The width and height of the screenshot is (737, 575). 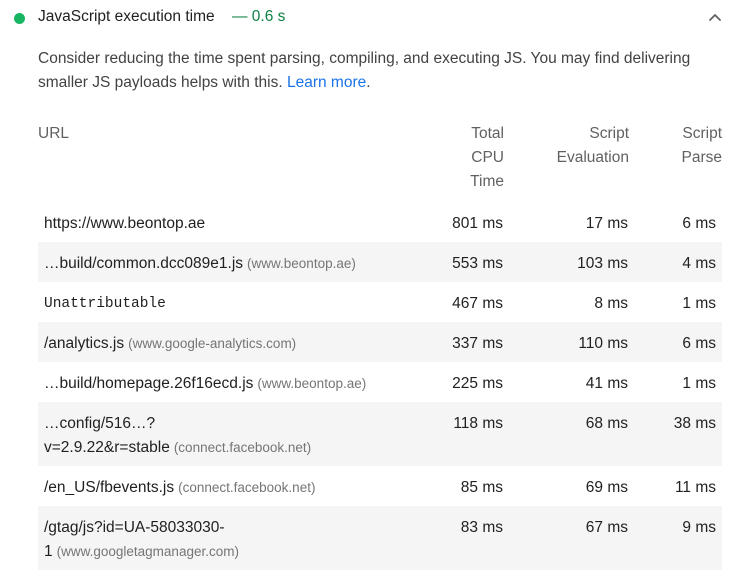 I want to click on table-row: https://www.beontop.ae 801 ms 17 ms 6 ms, so click(x=380, y=222).